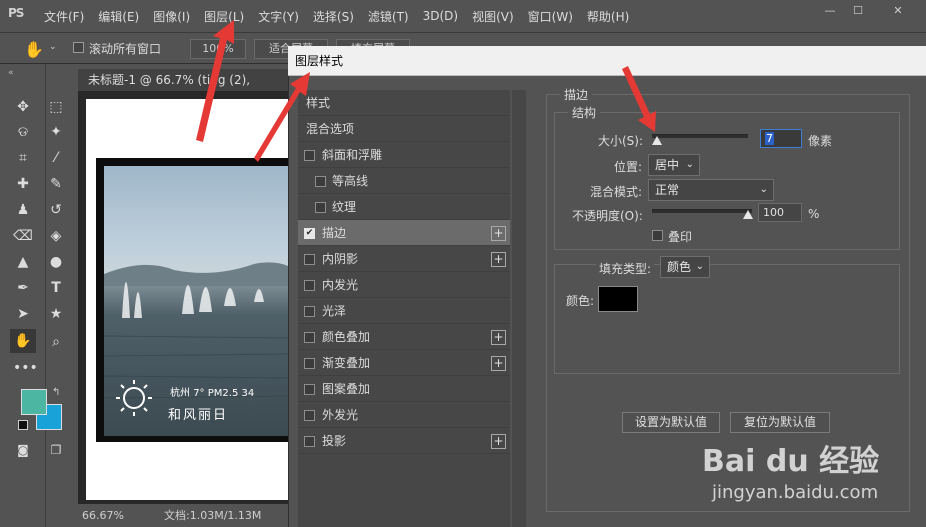 Image resolution: width=926 pixels, height=527 pixels. What do you see at coordinates (795, 492) in the screenshot?
I see `watermark-url: jingyan.baidu.com` at bounding box center [795, 492].